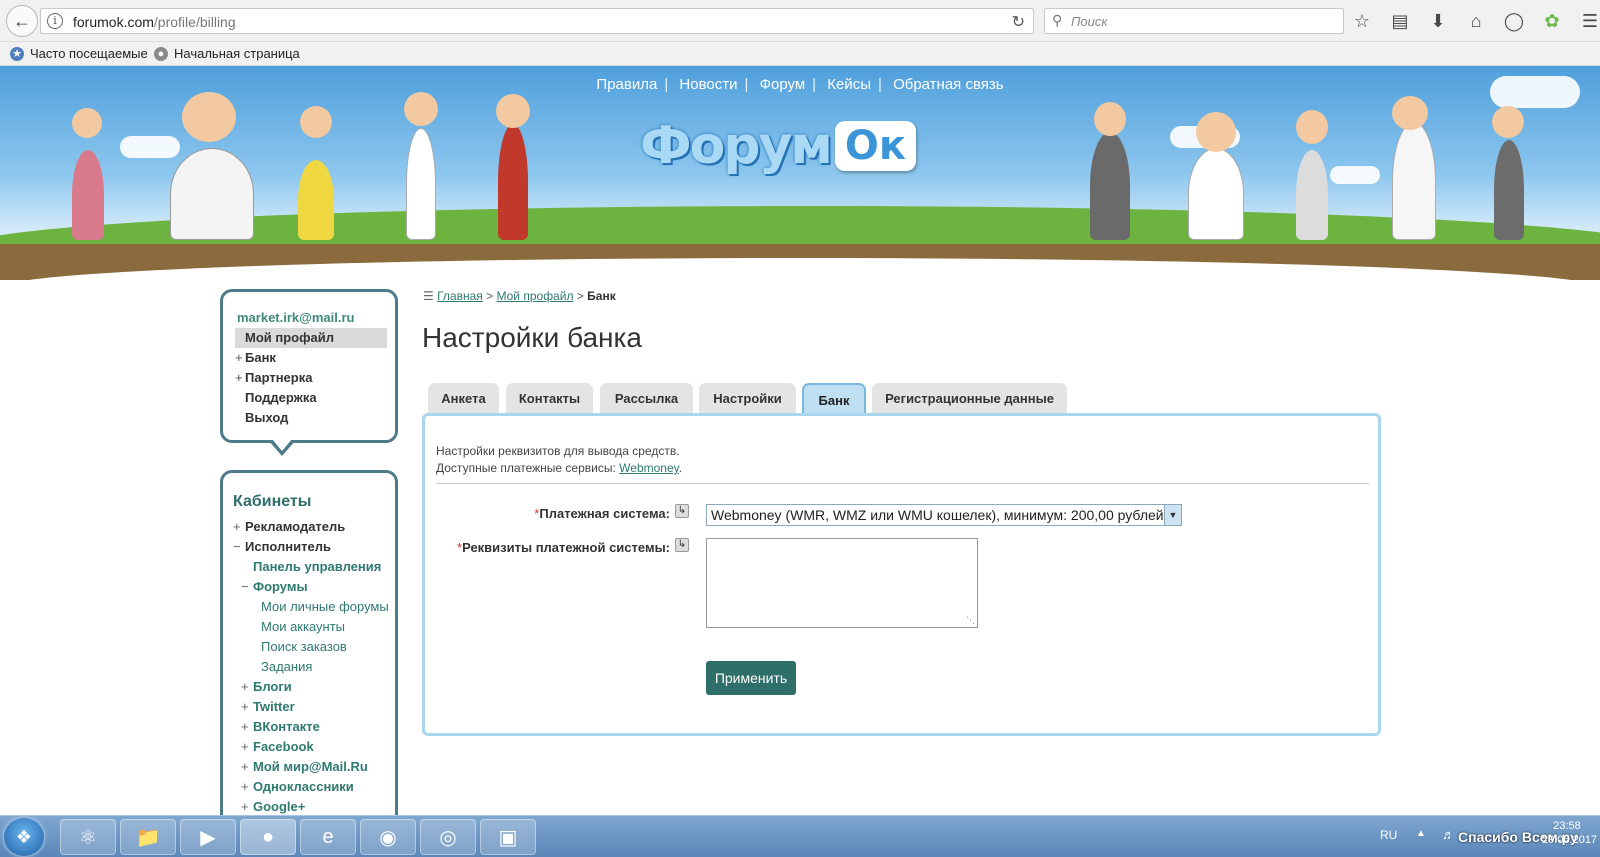 The width and height of the screenshot is (1600, 857). What do you see at coordinates (303, 786) in the screenshot?
I see `cabinet-label: Одноклассники` at bounding box center [303, 786].